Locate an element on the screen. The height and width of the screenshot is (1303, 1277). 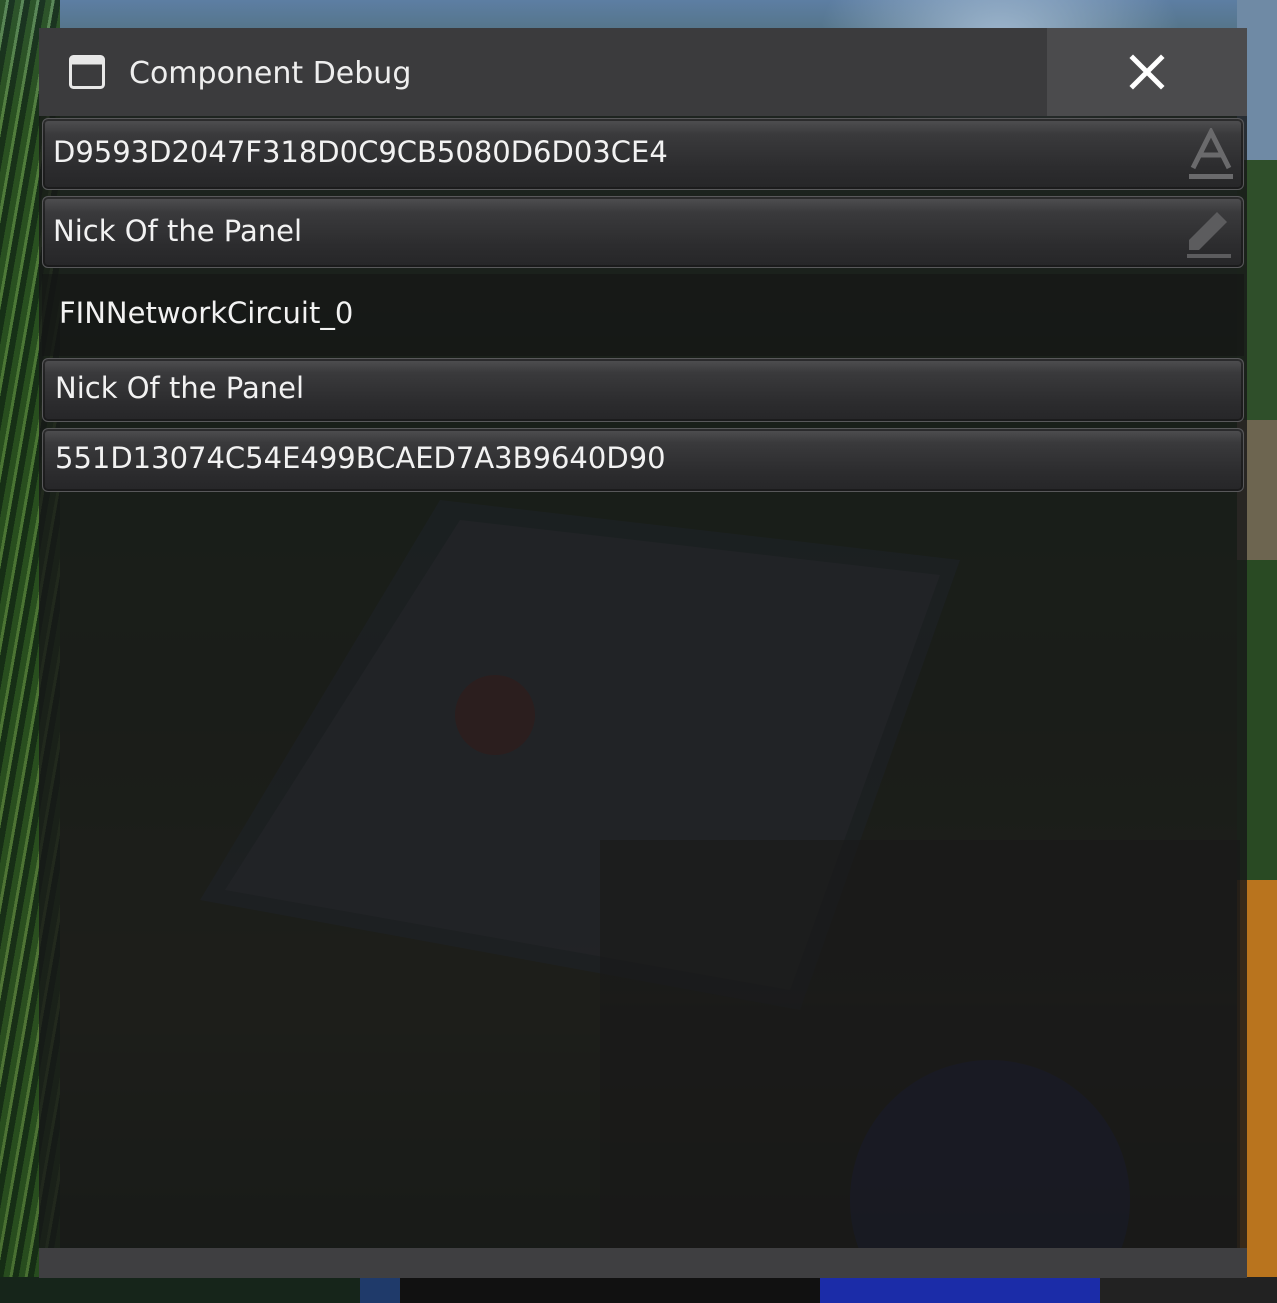
title-bar: Component Debug is located at coordinates (643, 72).